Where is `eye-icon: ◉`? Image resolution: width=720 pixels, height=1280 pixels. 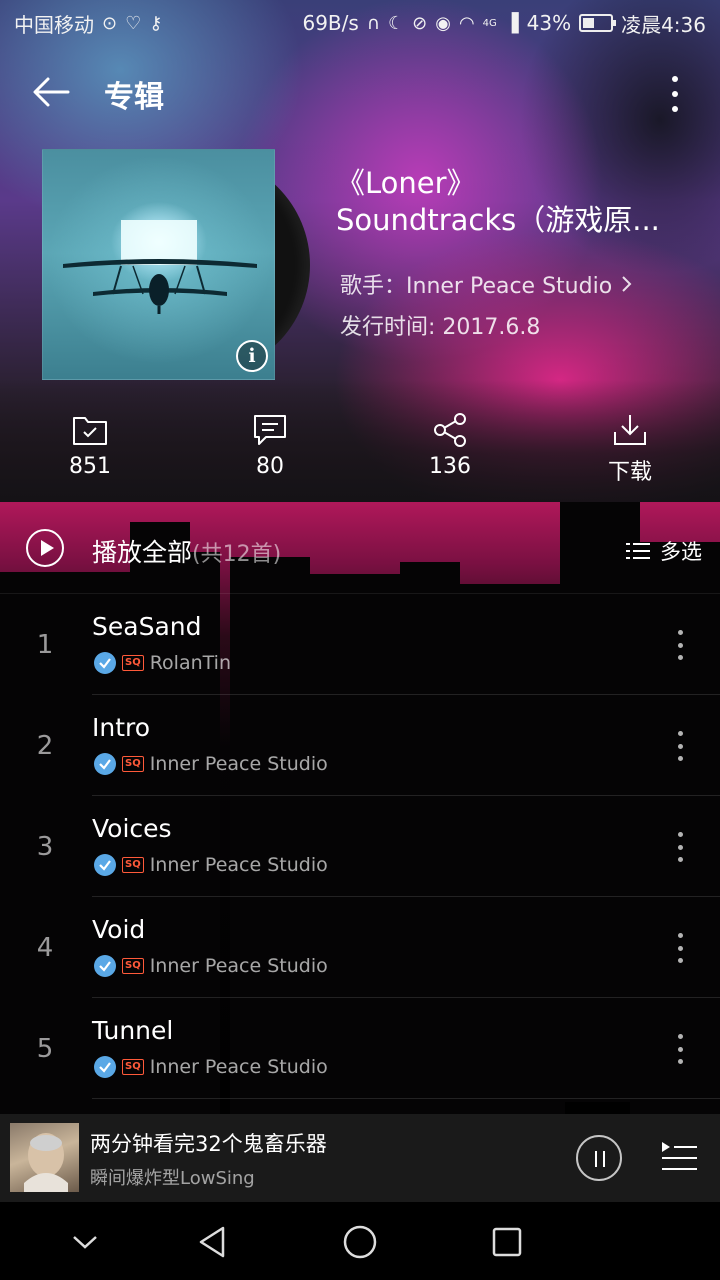 eye-icon: ◉ is located at coordinates (443, 23).